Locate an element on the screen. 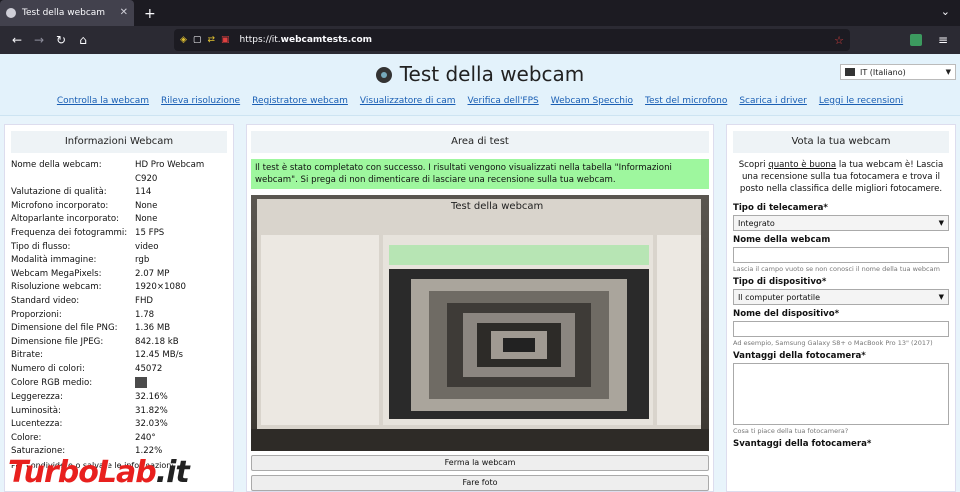  info-value: video is located at coordinates (147, 246).